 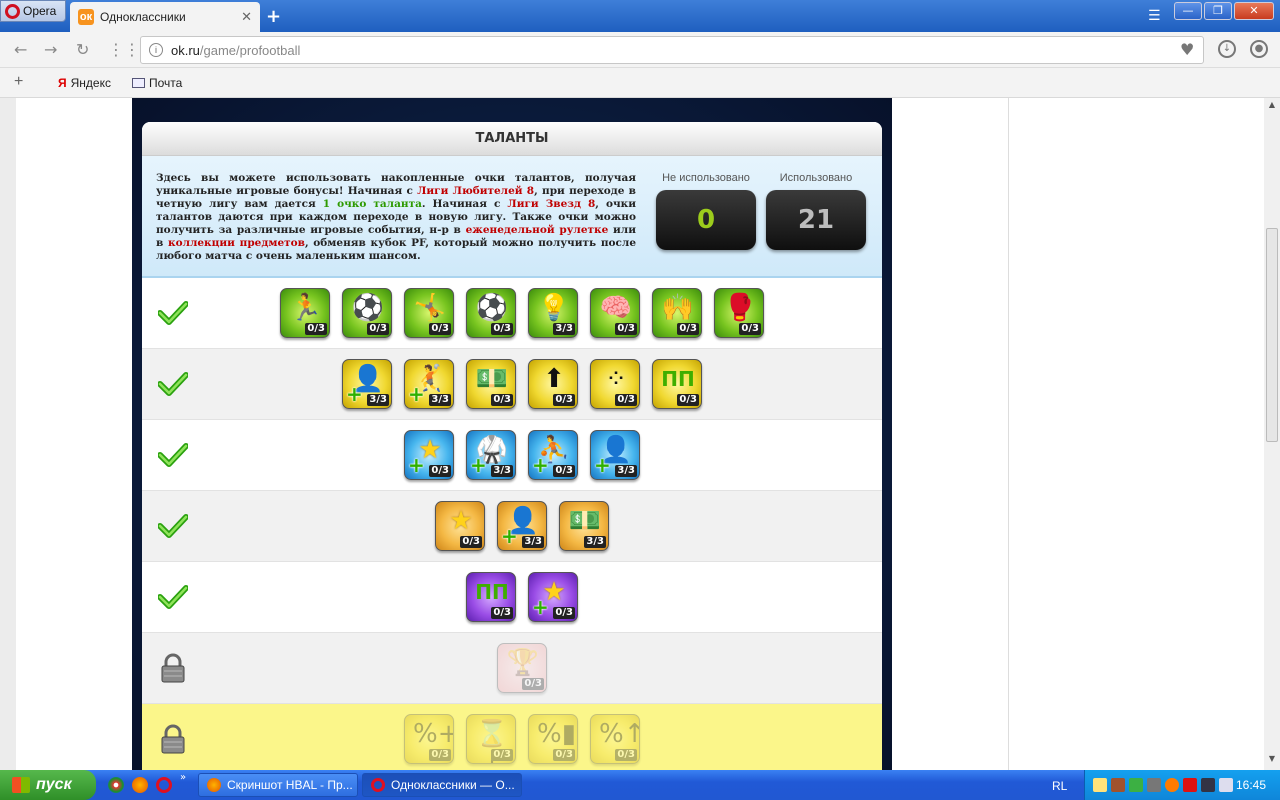 What do you see at coordinates (640, 83) in the screenshot?
I see `bookmarks-bar: + Я Яндекс Почта` at bounding box center [640, 83].